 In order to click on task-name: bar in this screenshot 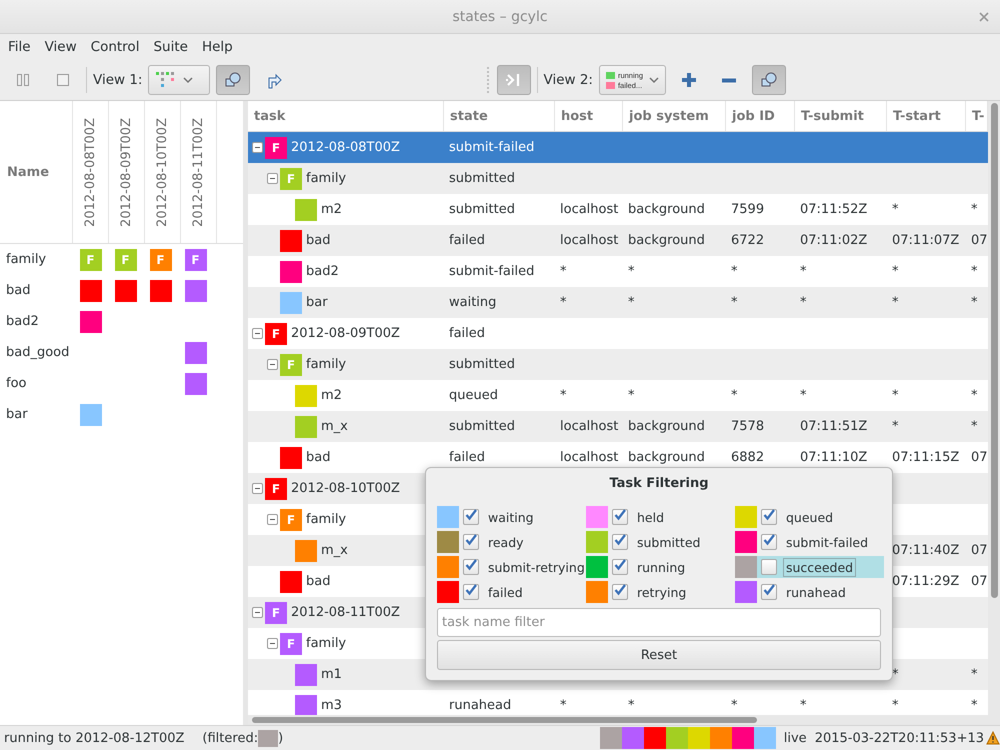, I will do `click(17, 414)`.